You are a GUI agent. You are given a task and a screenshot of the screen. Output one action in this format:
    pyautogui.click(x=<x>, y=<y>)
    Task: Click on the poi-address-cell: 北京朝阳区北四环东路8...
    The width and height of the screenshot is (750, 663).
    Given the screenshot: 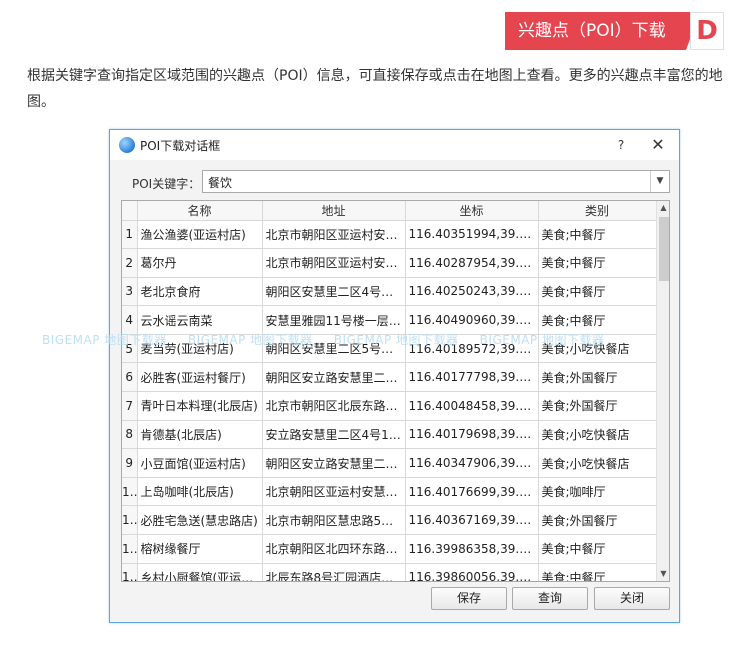 What is the action you would take?
    pyautogui.click(x=334, y=549)
    